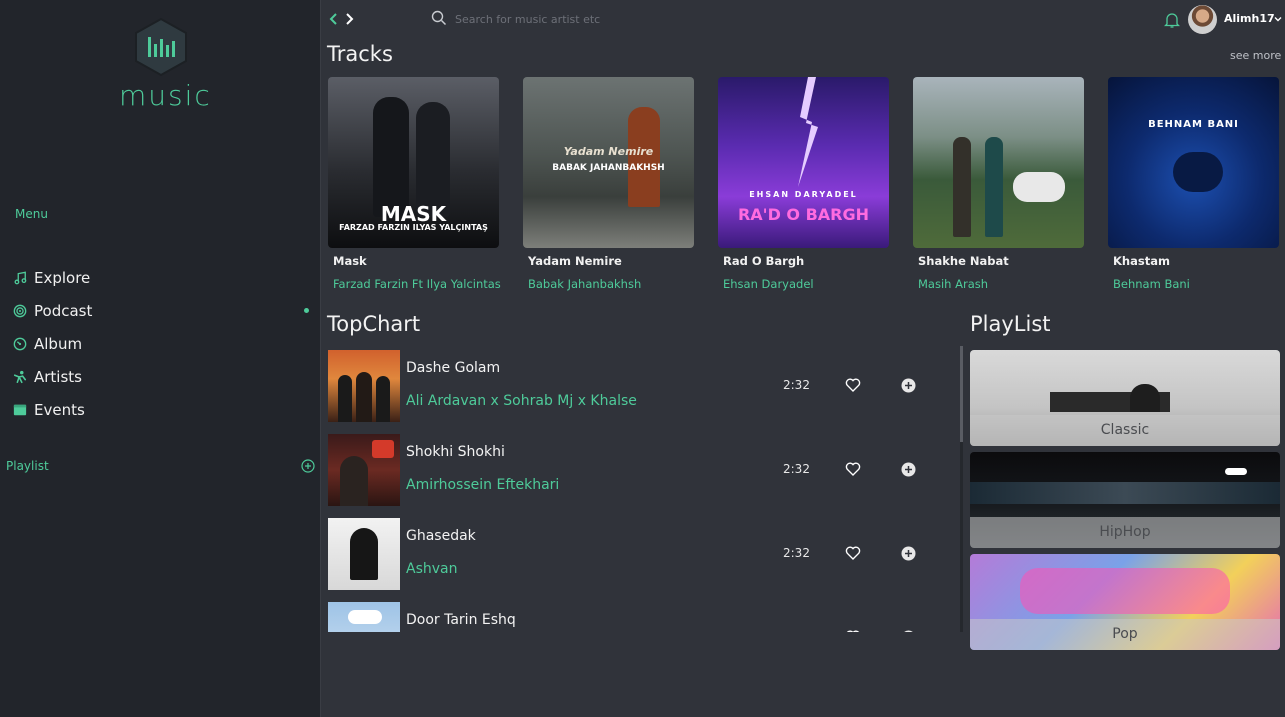  I want to click on track-cover: MASK FARZAD FARZIN ILYAS YALÇINTAŞ, so click(413, 162).